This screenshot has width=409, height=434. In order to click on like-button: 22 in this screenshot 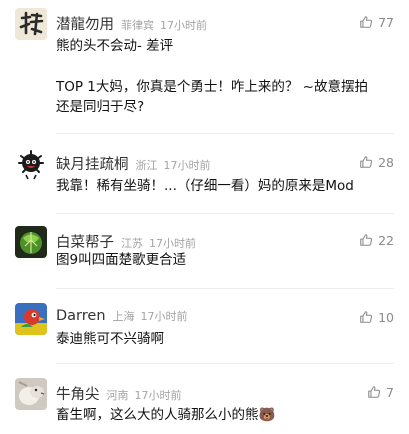, I will do `click(376, 240)`.